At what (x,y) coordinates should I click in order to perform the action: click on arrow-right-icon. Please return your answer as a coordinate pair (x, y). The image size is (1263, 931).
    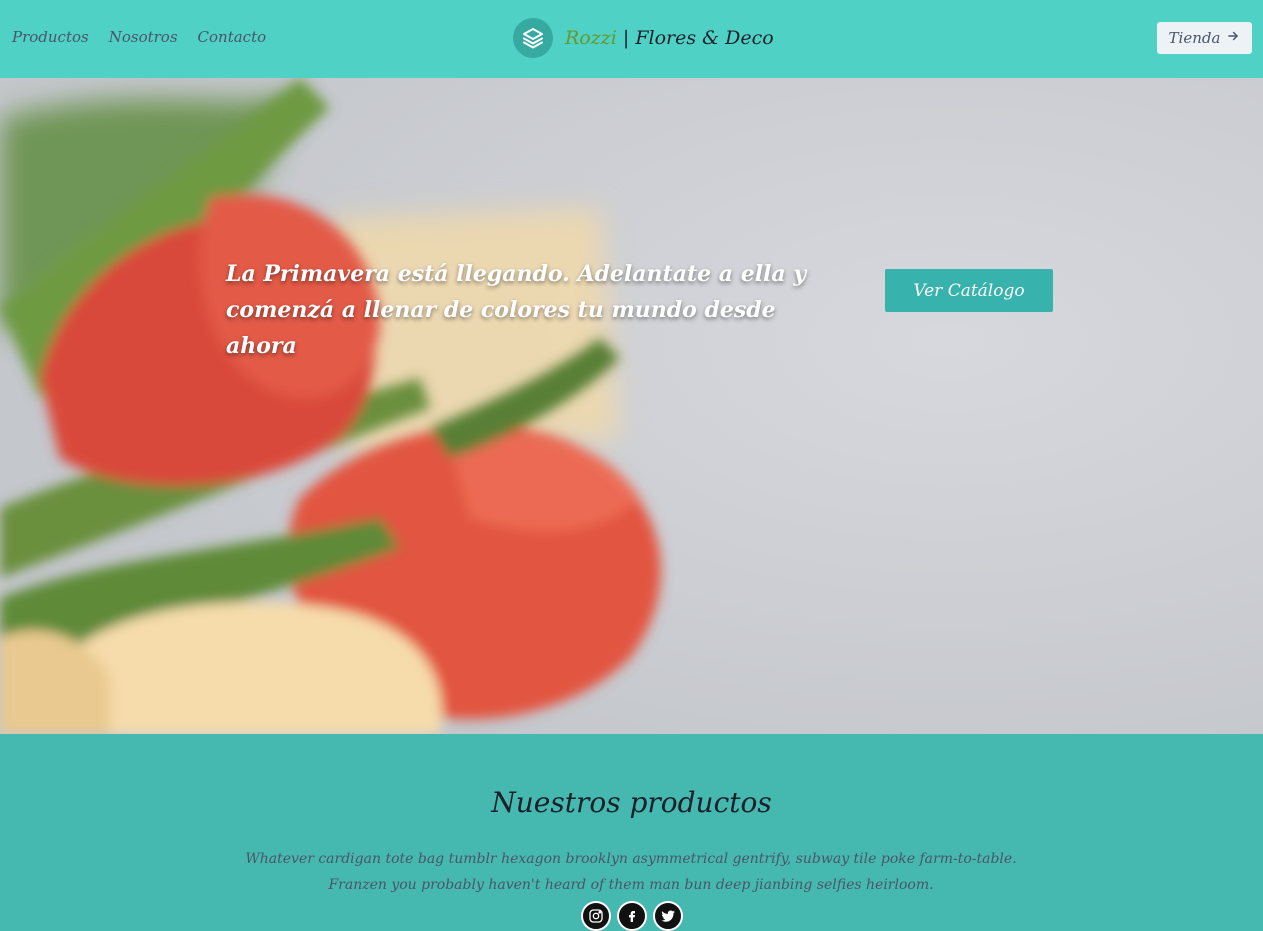
    Looking at the image, I should click on (1233, 38).